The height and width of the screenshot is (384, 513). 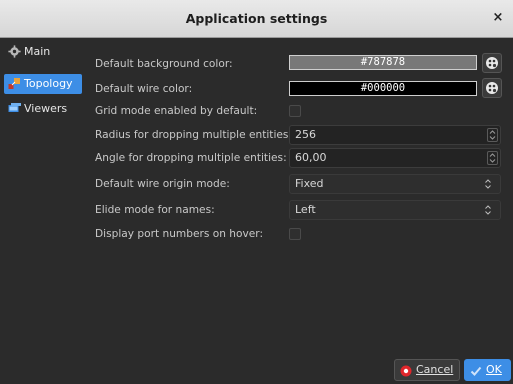 I want to click on title-bar: Application settings ×, so click(x=256, y=19).